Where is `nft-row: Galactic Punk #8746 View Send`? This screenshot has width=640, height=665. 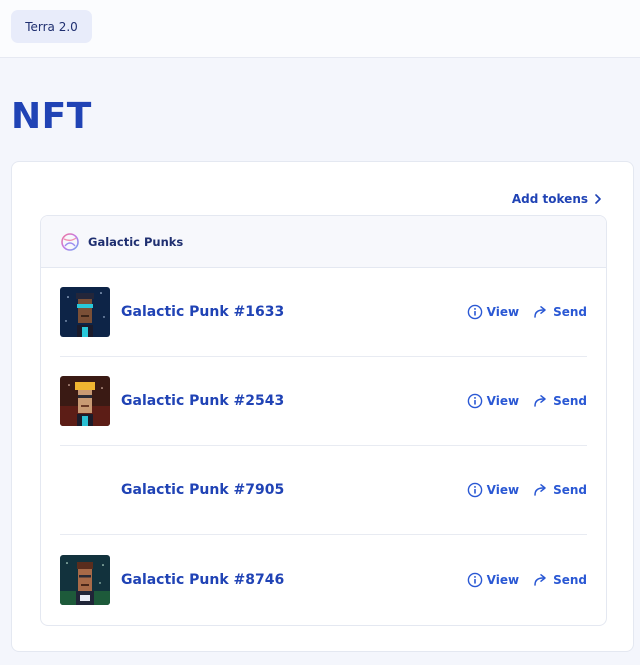 nft-row: Galactic Punk #8746 View Send is located at coordinates (323, 579).